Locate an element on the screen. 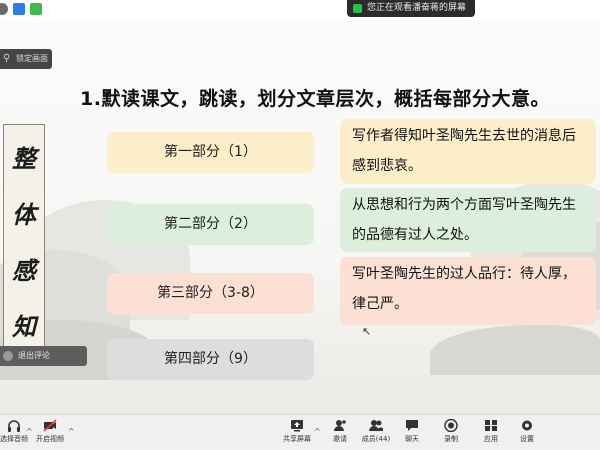 Image resolution: width=600 pixels, height=450 pixels. chat-label: 聊天 is located at coordinates (412, 439).